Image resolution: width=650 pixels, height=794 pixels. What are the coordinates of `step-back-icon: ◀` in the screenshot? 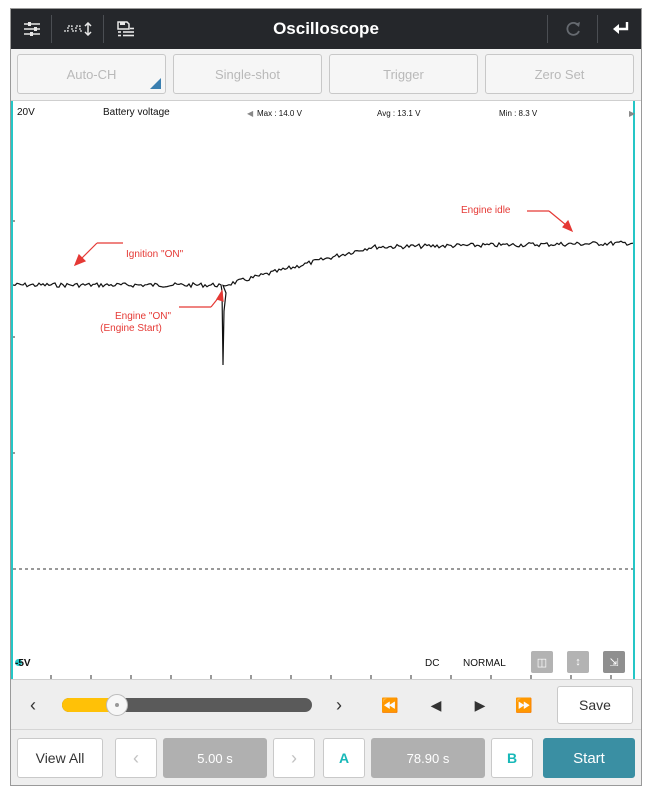 It's located at (436, 705).